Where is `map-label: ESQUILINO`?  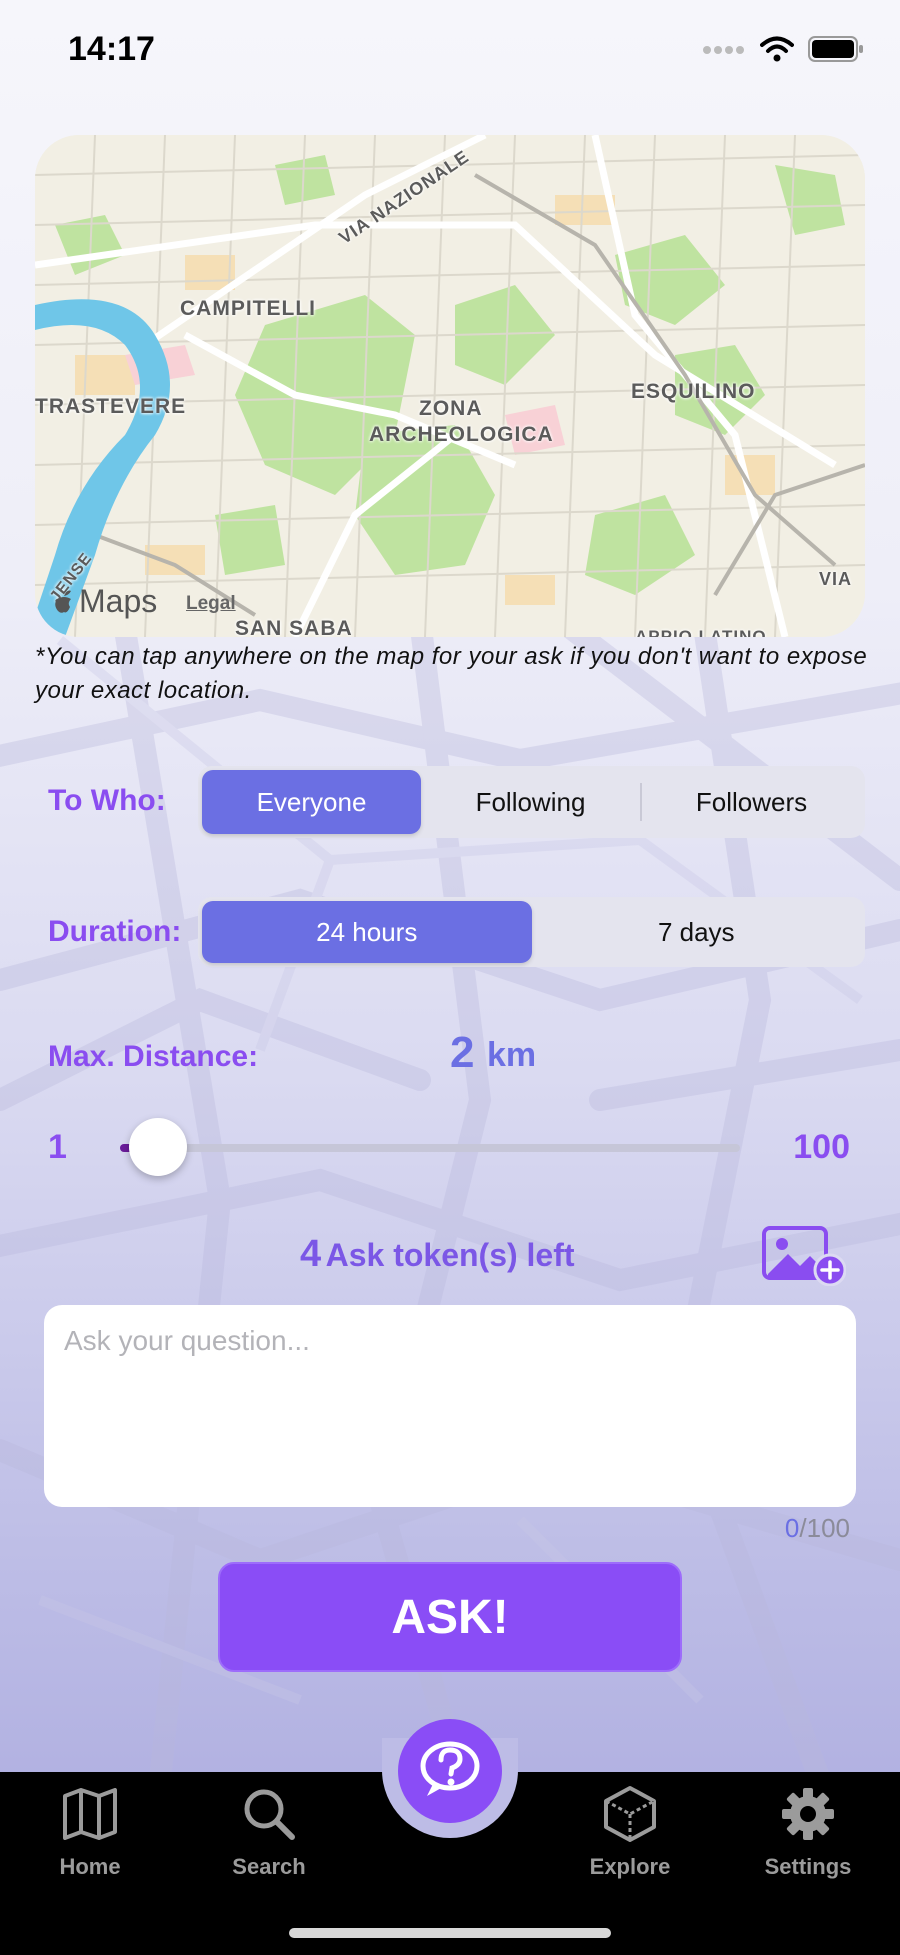
map-label: ESQUILINO is located at coordinates (693, 391).